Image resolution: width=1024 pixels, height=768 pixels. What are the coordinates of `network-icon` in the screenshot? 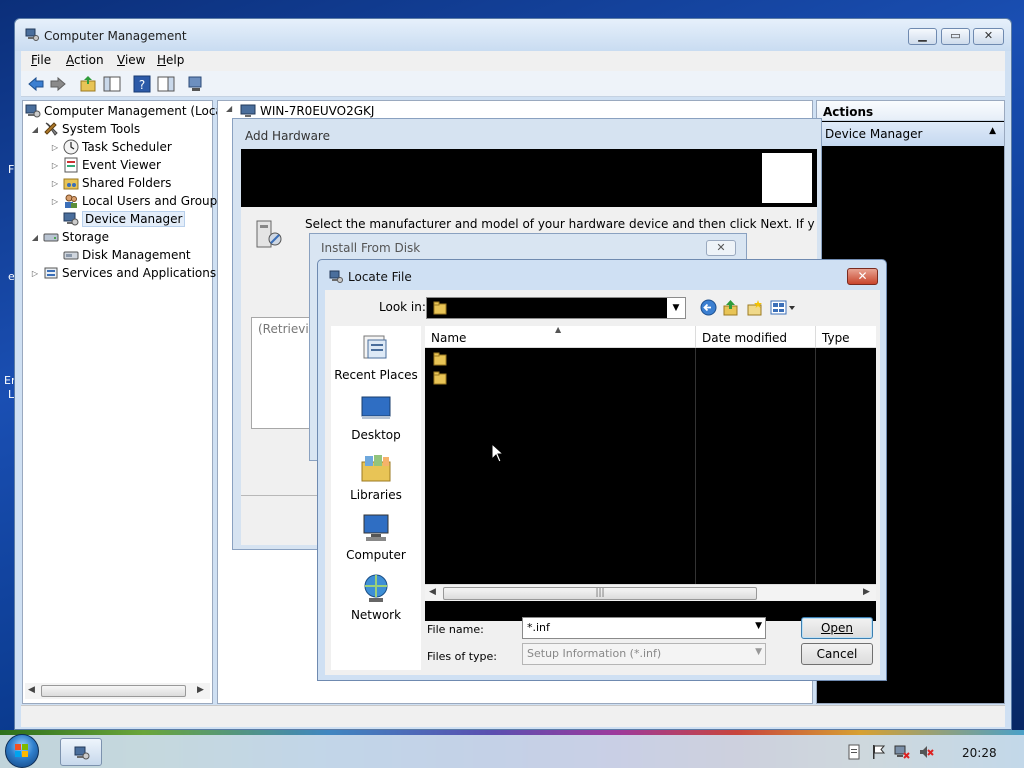 It's located at (376, 588).